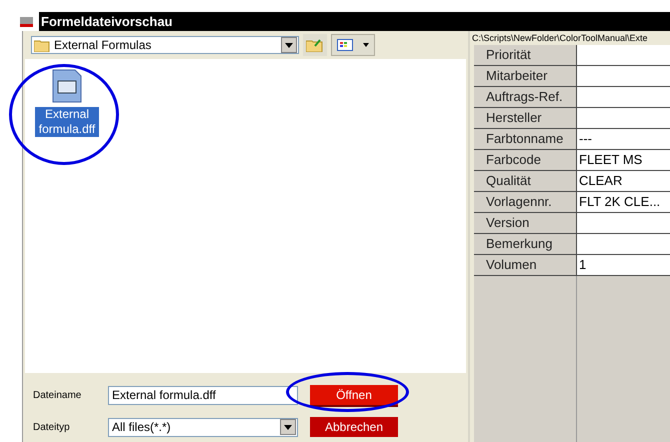 The height and width of the screenshot is (442, 670). I want to click on filename-label: Dateiname, so click(57, 395).